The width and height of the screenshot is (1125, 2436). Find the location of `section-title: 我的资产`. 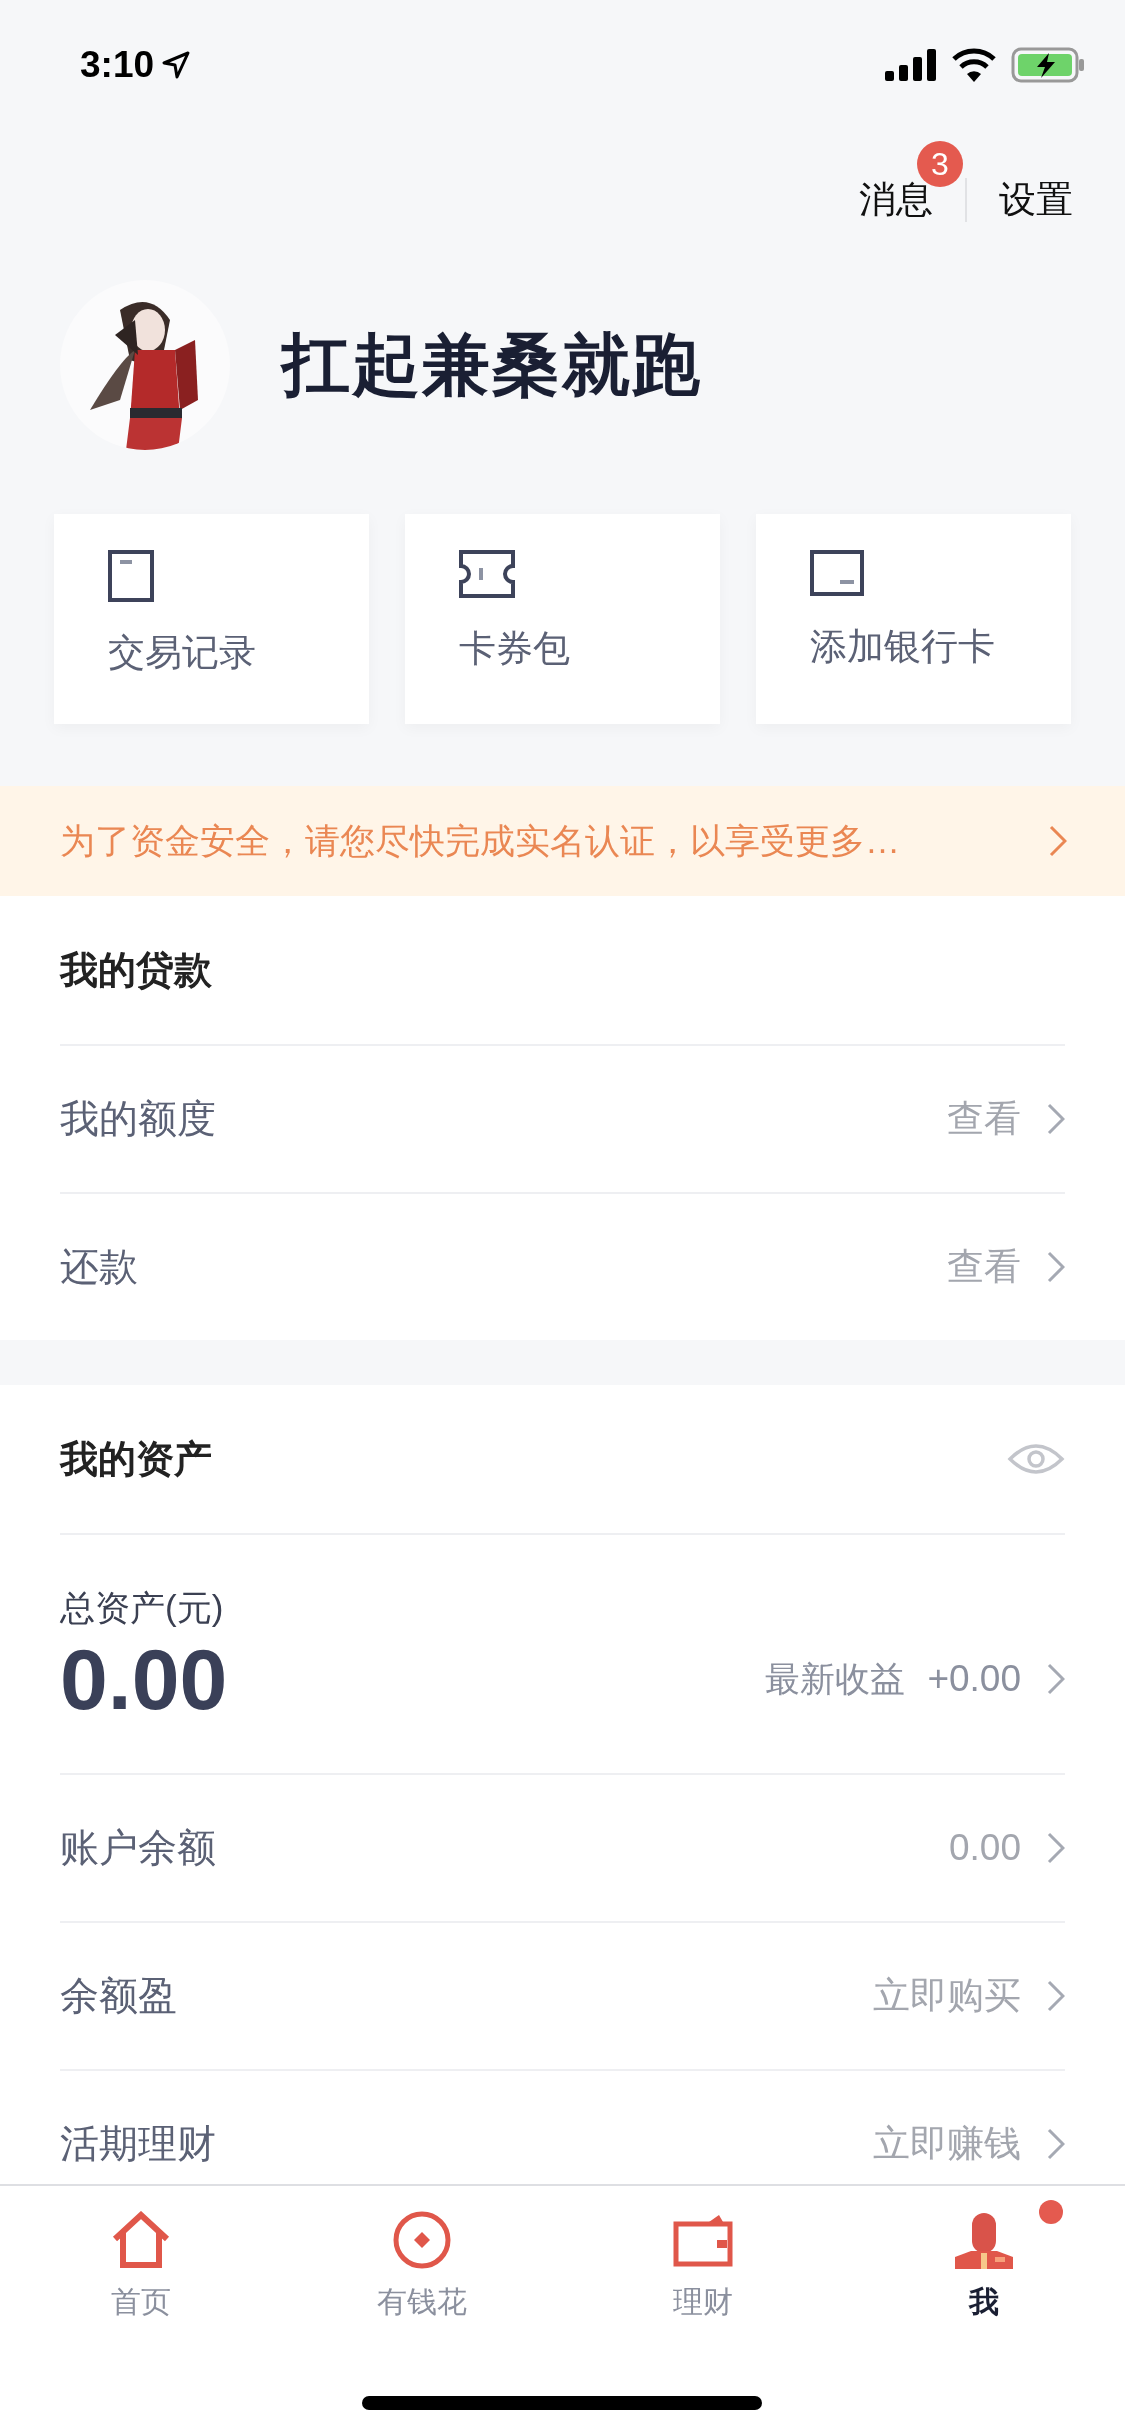

section-title: 我的资产 is located at coordinates (136, 1459).